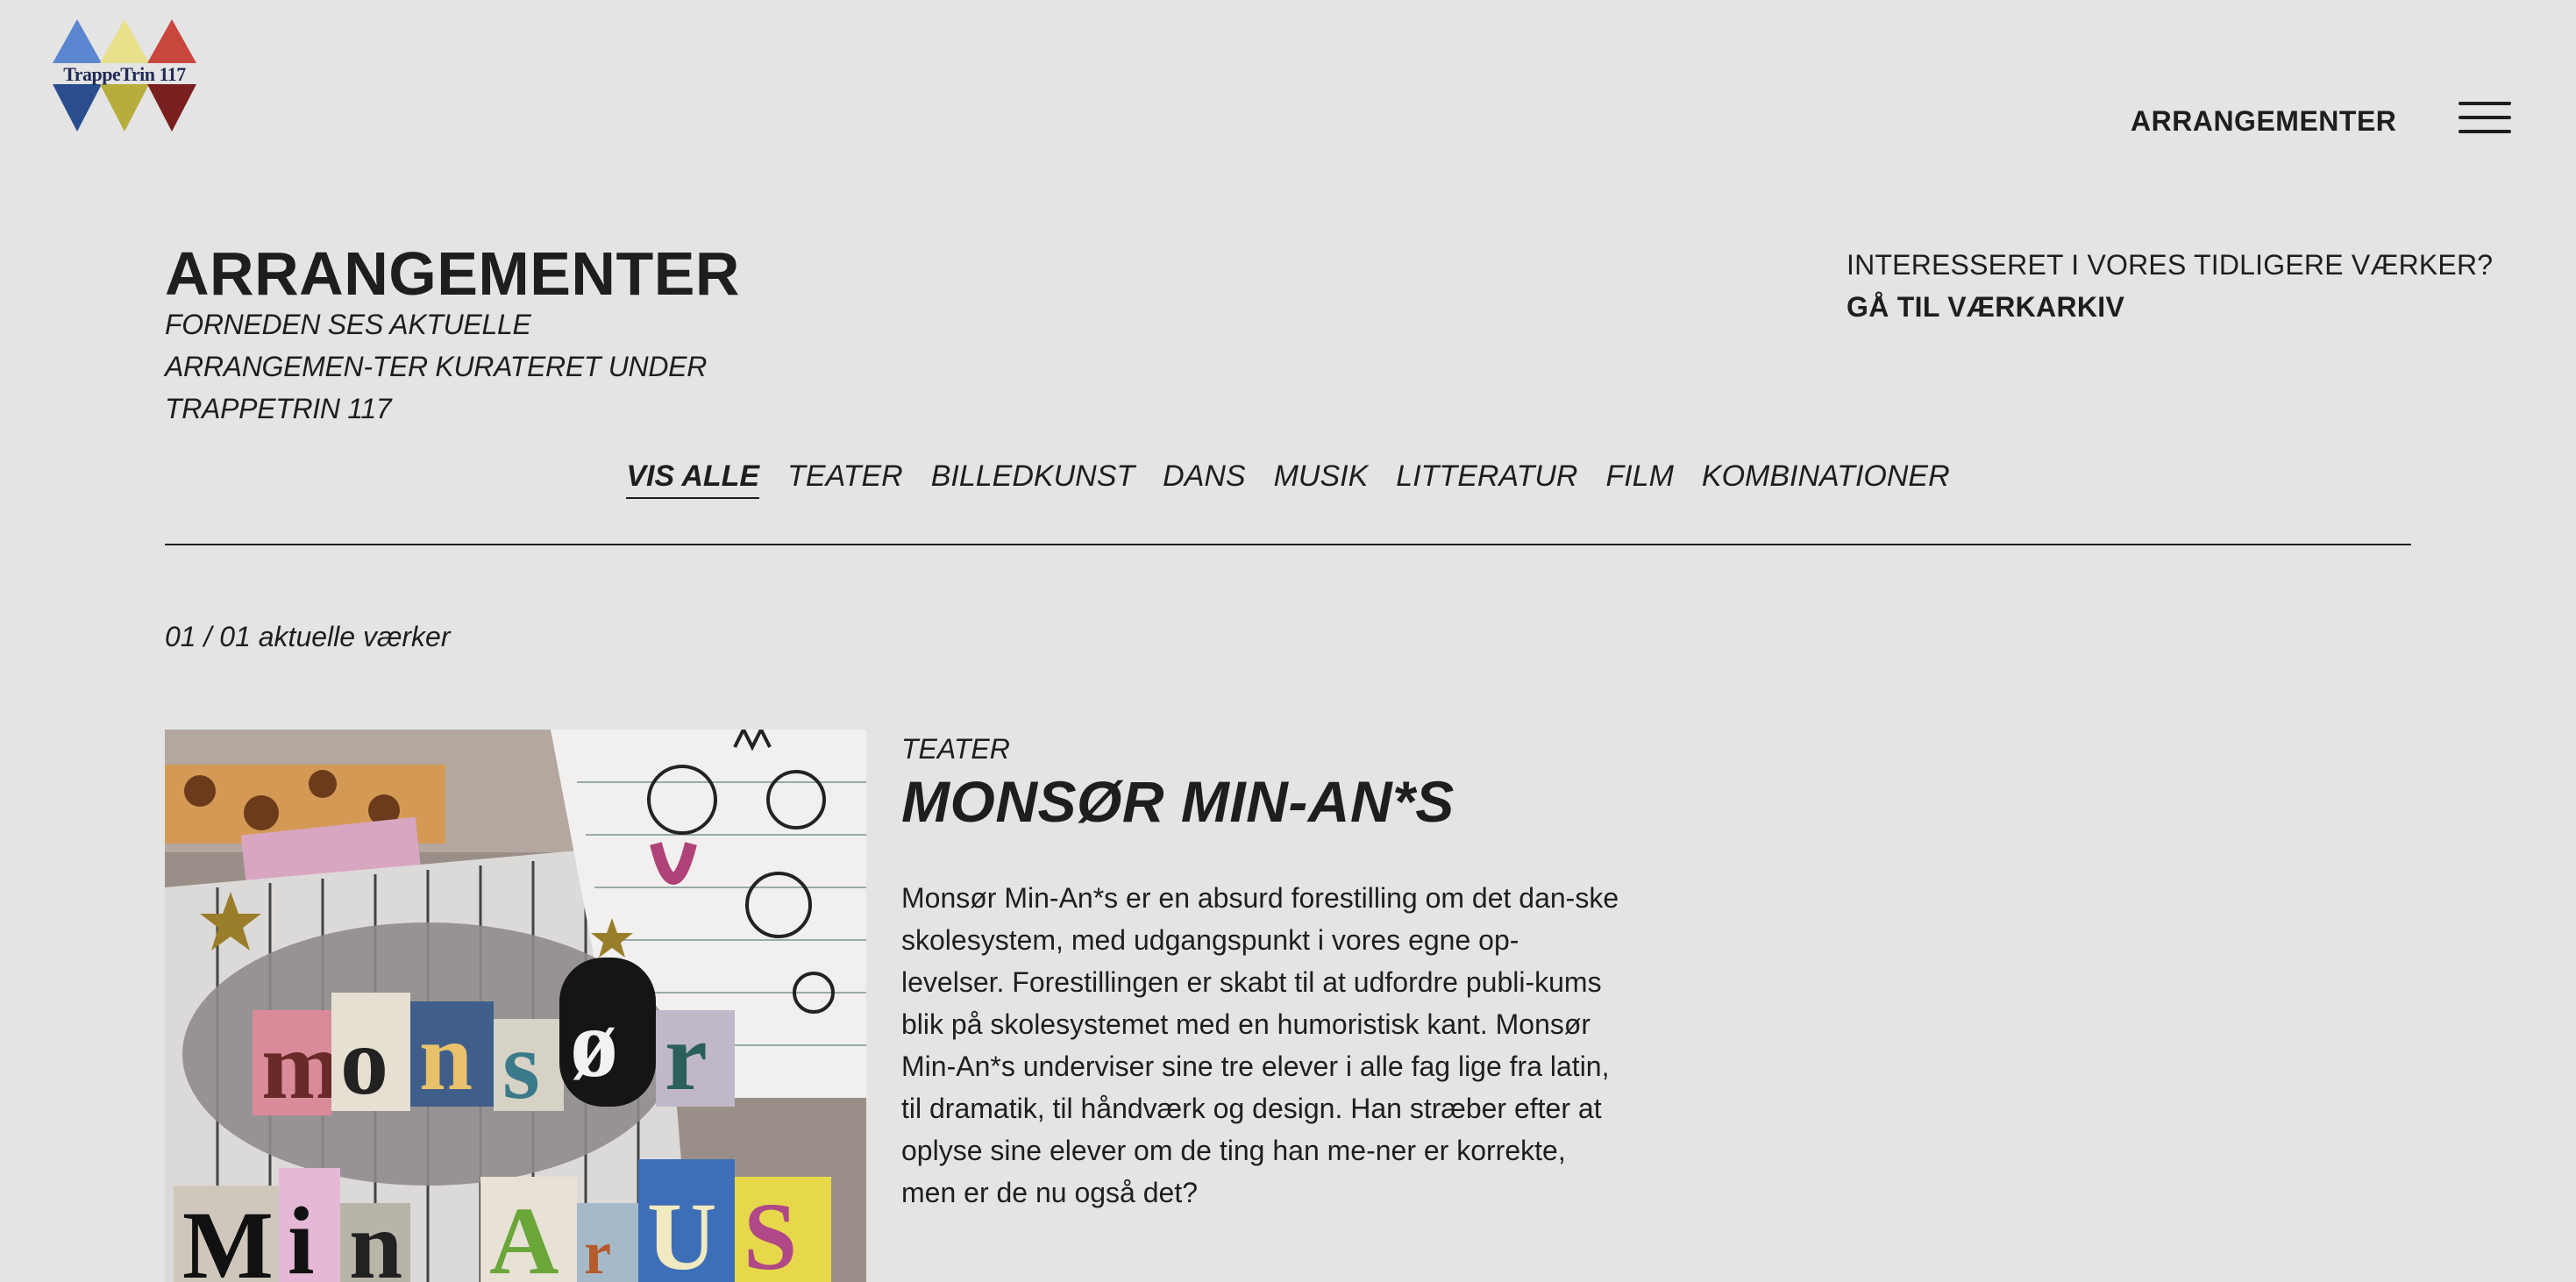  I want to click on poster-letter: m, so click(301, 1065).